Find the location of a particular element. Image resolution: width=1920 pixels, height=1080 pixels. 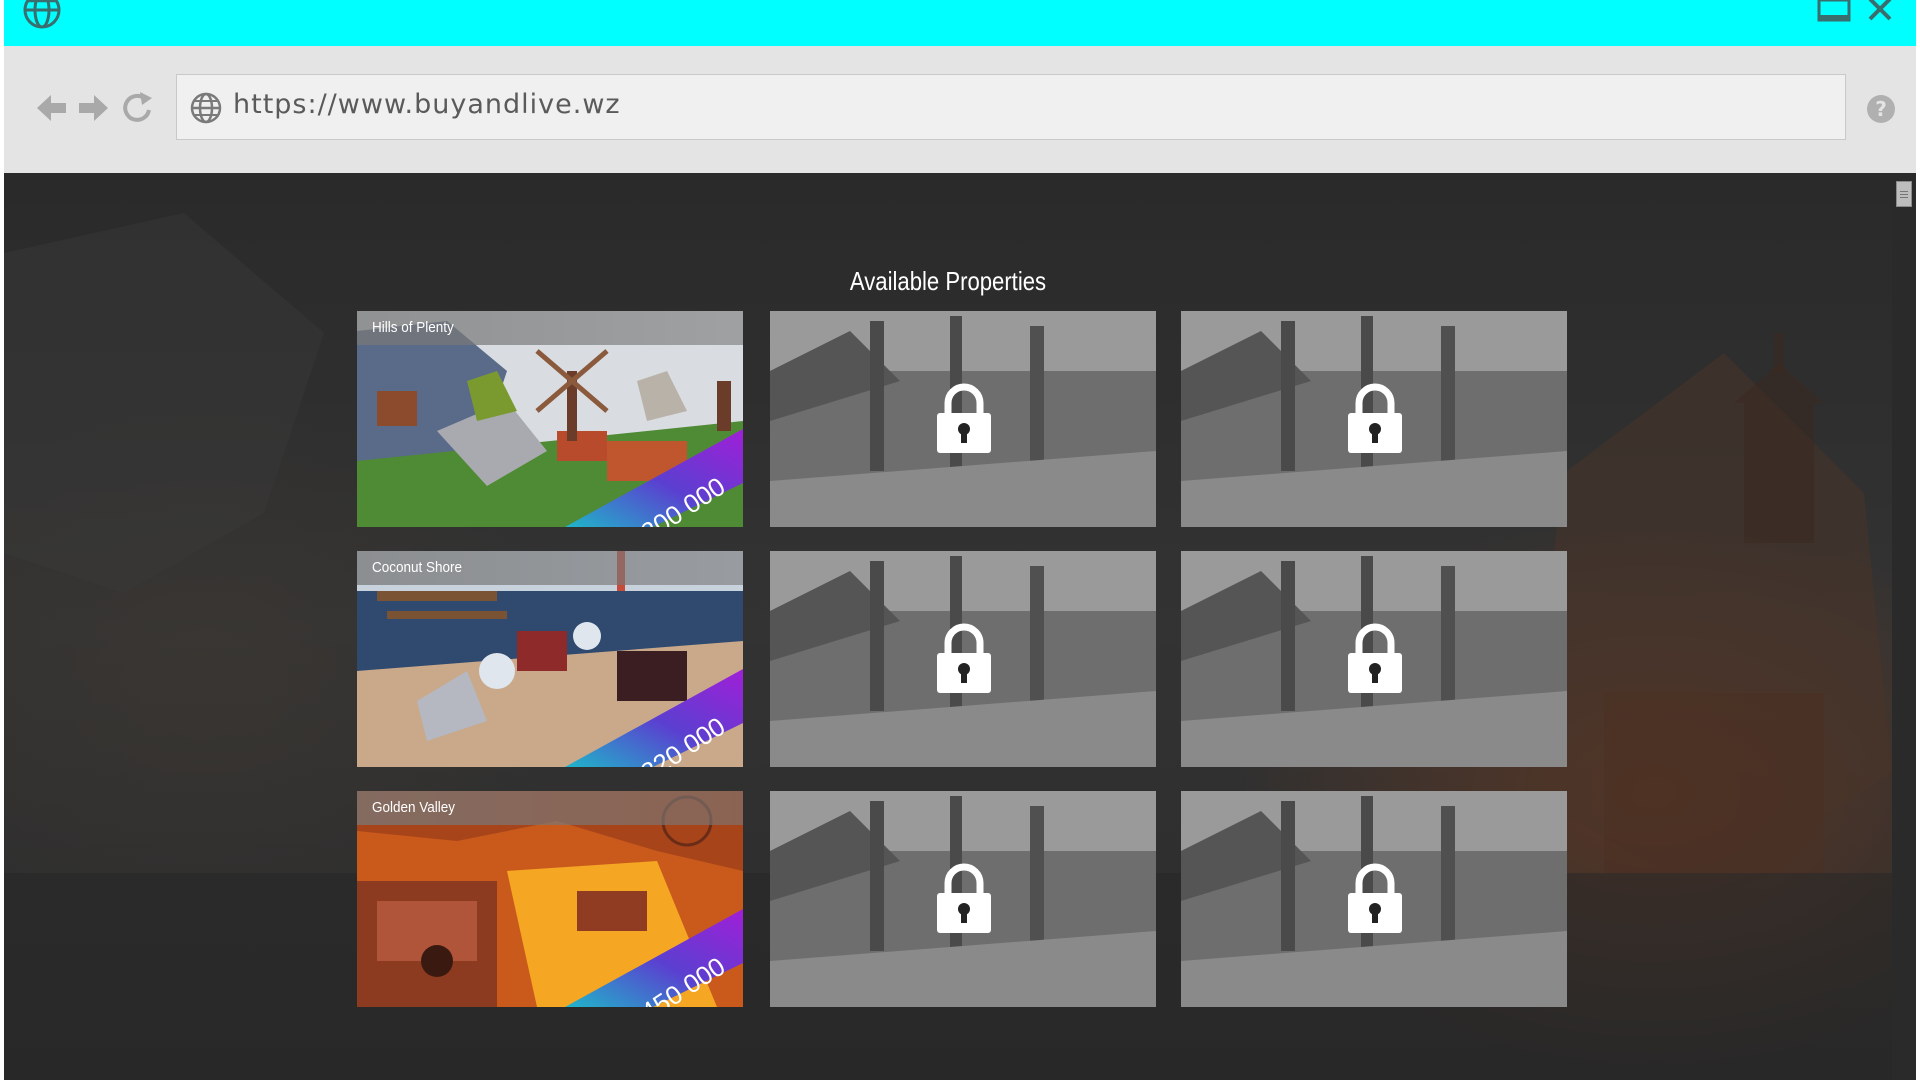

reload-icon is located at coordinates (138, 108).